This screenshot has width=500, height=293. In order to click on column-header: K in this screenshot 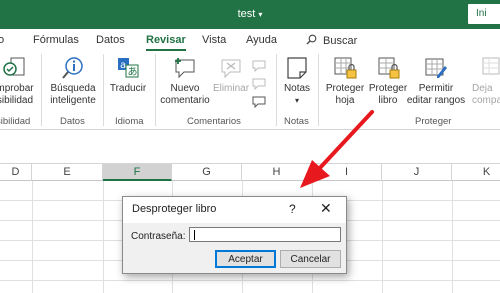, I will do `click(476, 172)`.